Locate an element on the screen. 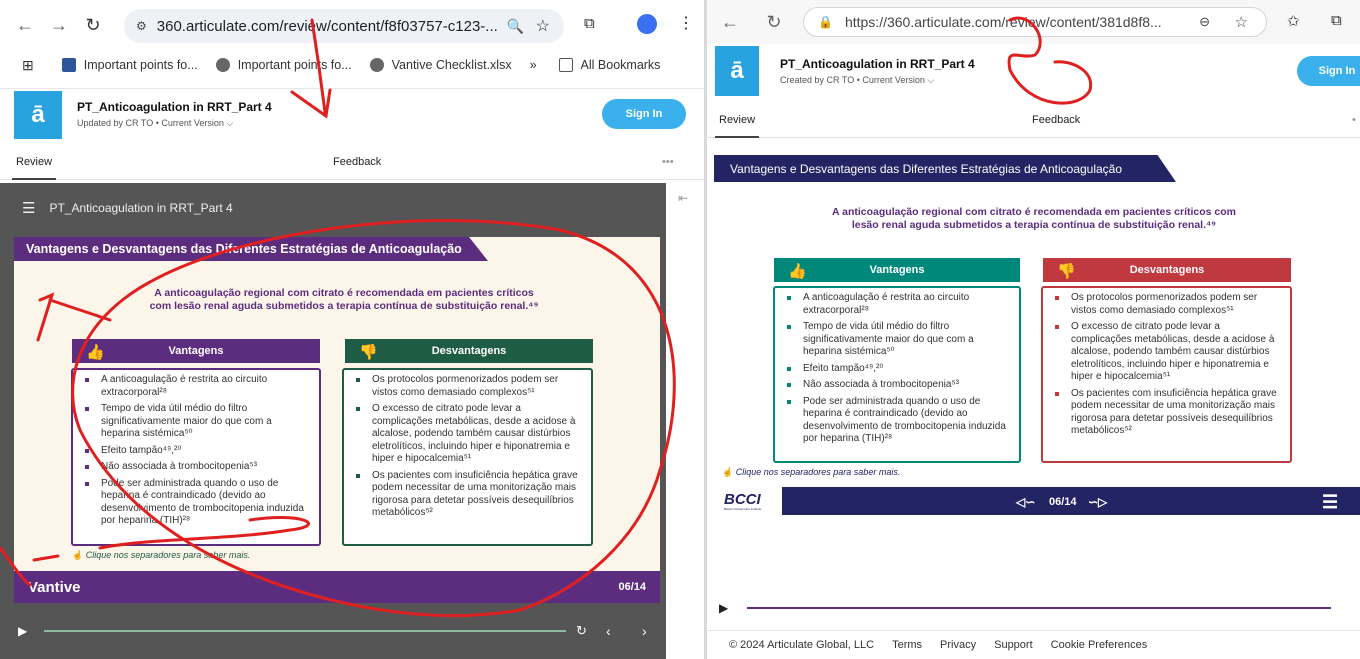 The width and height of the screenshot is (1360, 659). forward-icon: → is located at coordinates (59, 25).